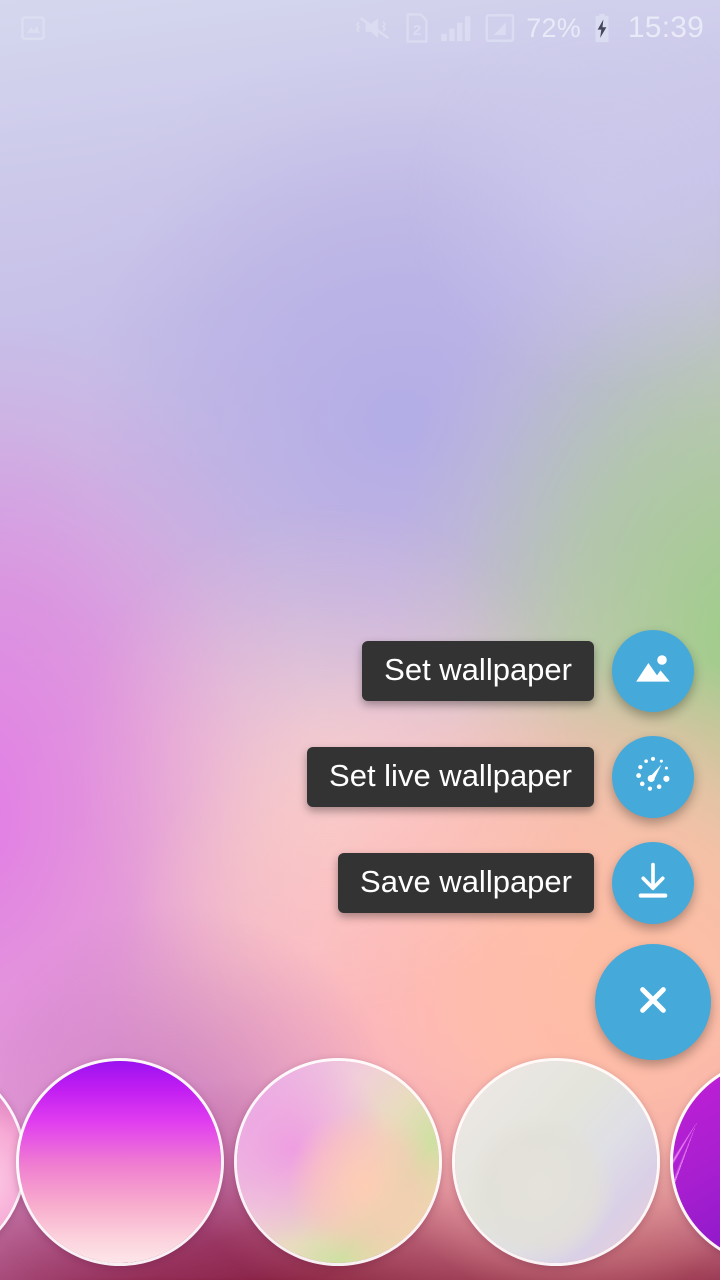 This screenshot has width=720, height=1280. Describe the element at coordinates (665, 27) in the screenshot. I see `clock: 15:39` at that location.